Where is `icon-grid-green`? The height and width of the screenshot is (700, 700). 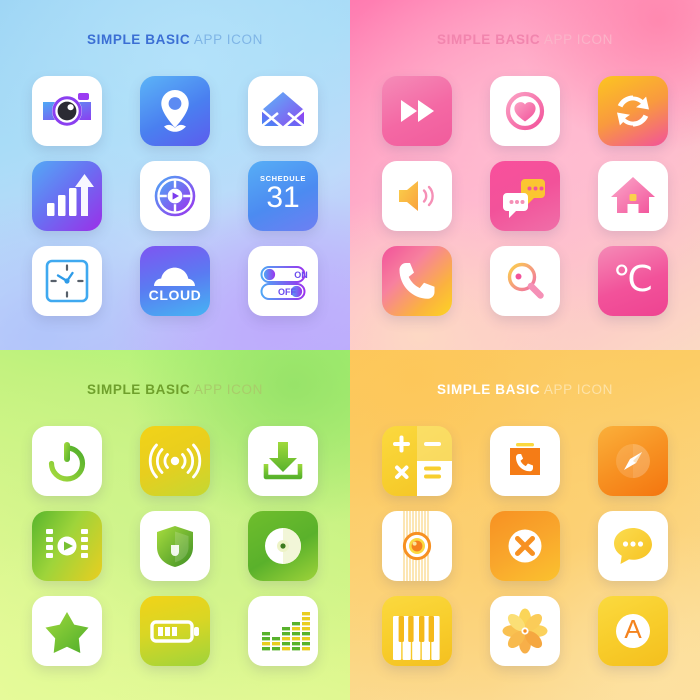 icon-grid-green is located at coordinates (175, 546).